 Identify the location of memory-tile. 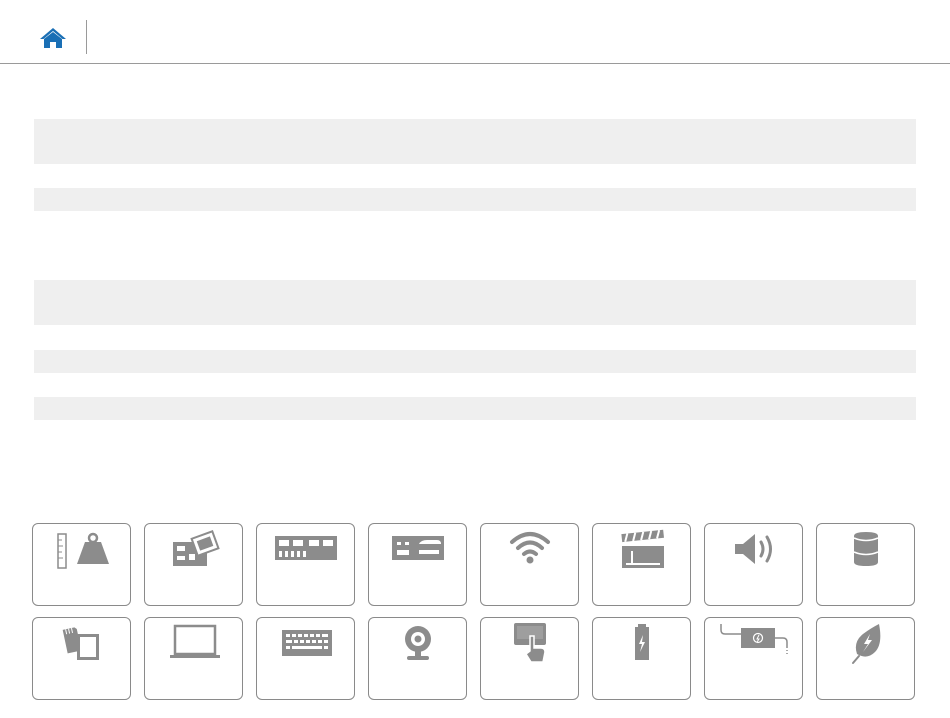
(305, 564).